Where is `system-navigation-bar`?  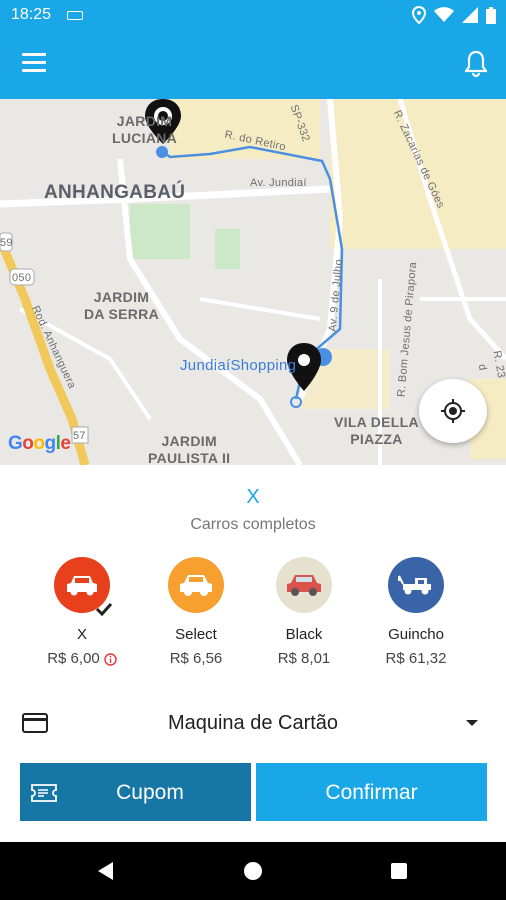 system-navigation-bar is located at coordinates (253, 871).